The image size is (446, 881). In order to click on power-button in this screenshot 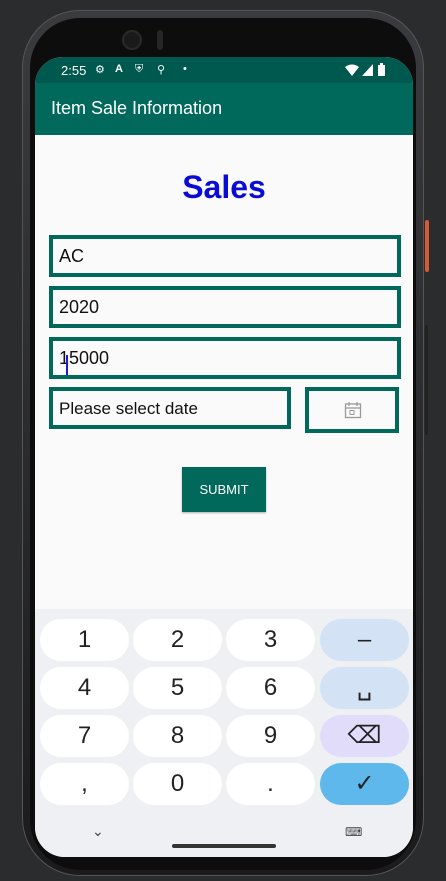, I will do `click(427, 246)`.